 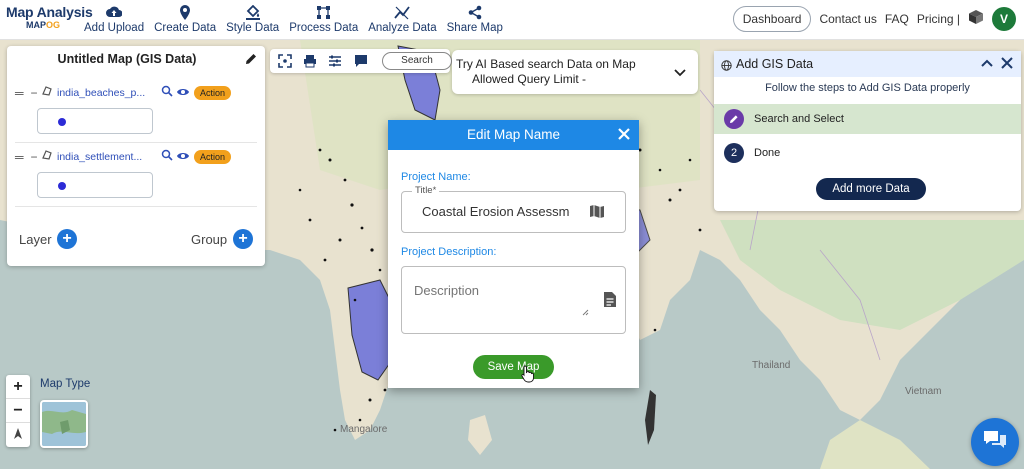 I want to click on save-map-button: Save Map, so click(x=513, y=367).